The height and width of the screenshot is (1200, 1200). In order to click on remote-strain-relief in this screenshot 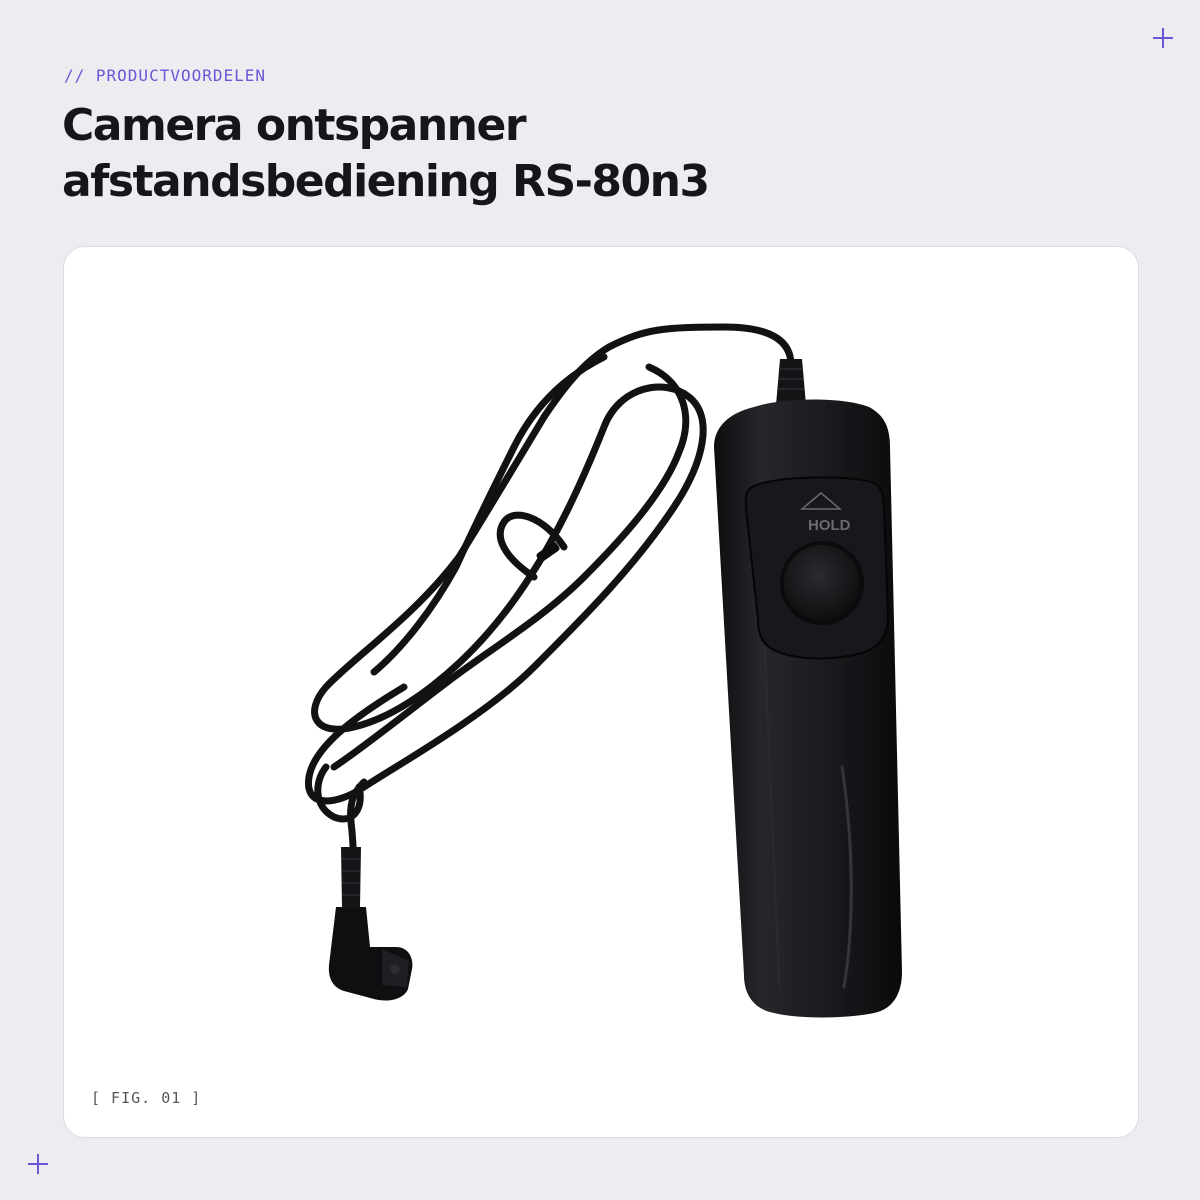, I will do `click(791, 382)`.